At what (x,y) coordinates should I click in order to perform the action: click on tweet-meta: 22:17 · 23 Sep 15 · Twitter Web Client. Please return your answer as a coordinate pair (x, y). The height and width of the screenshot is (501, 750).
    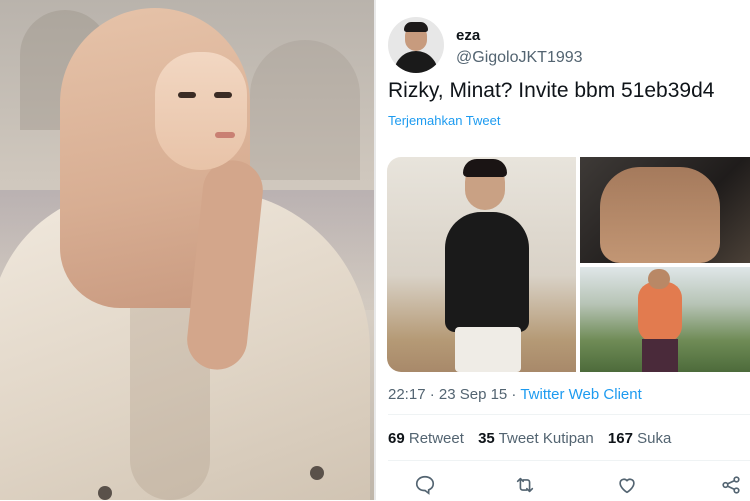
    Looking at the image, I should click on (515, 394).